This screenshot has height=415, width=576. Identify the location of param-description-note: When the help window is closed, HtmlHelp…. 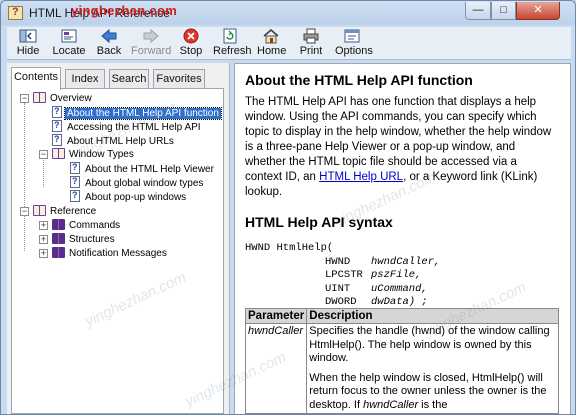
(428, 391).